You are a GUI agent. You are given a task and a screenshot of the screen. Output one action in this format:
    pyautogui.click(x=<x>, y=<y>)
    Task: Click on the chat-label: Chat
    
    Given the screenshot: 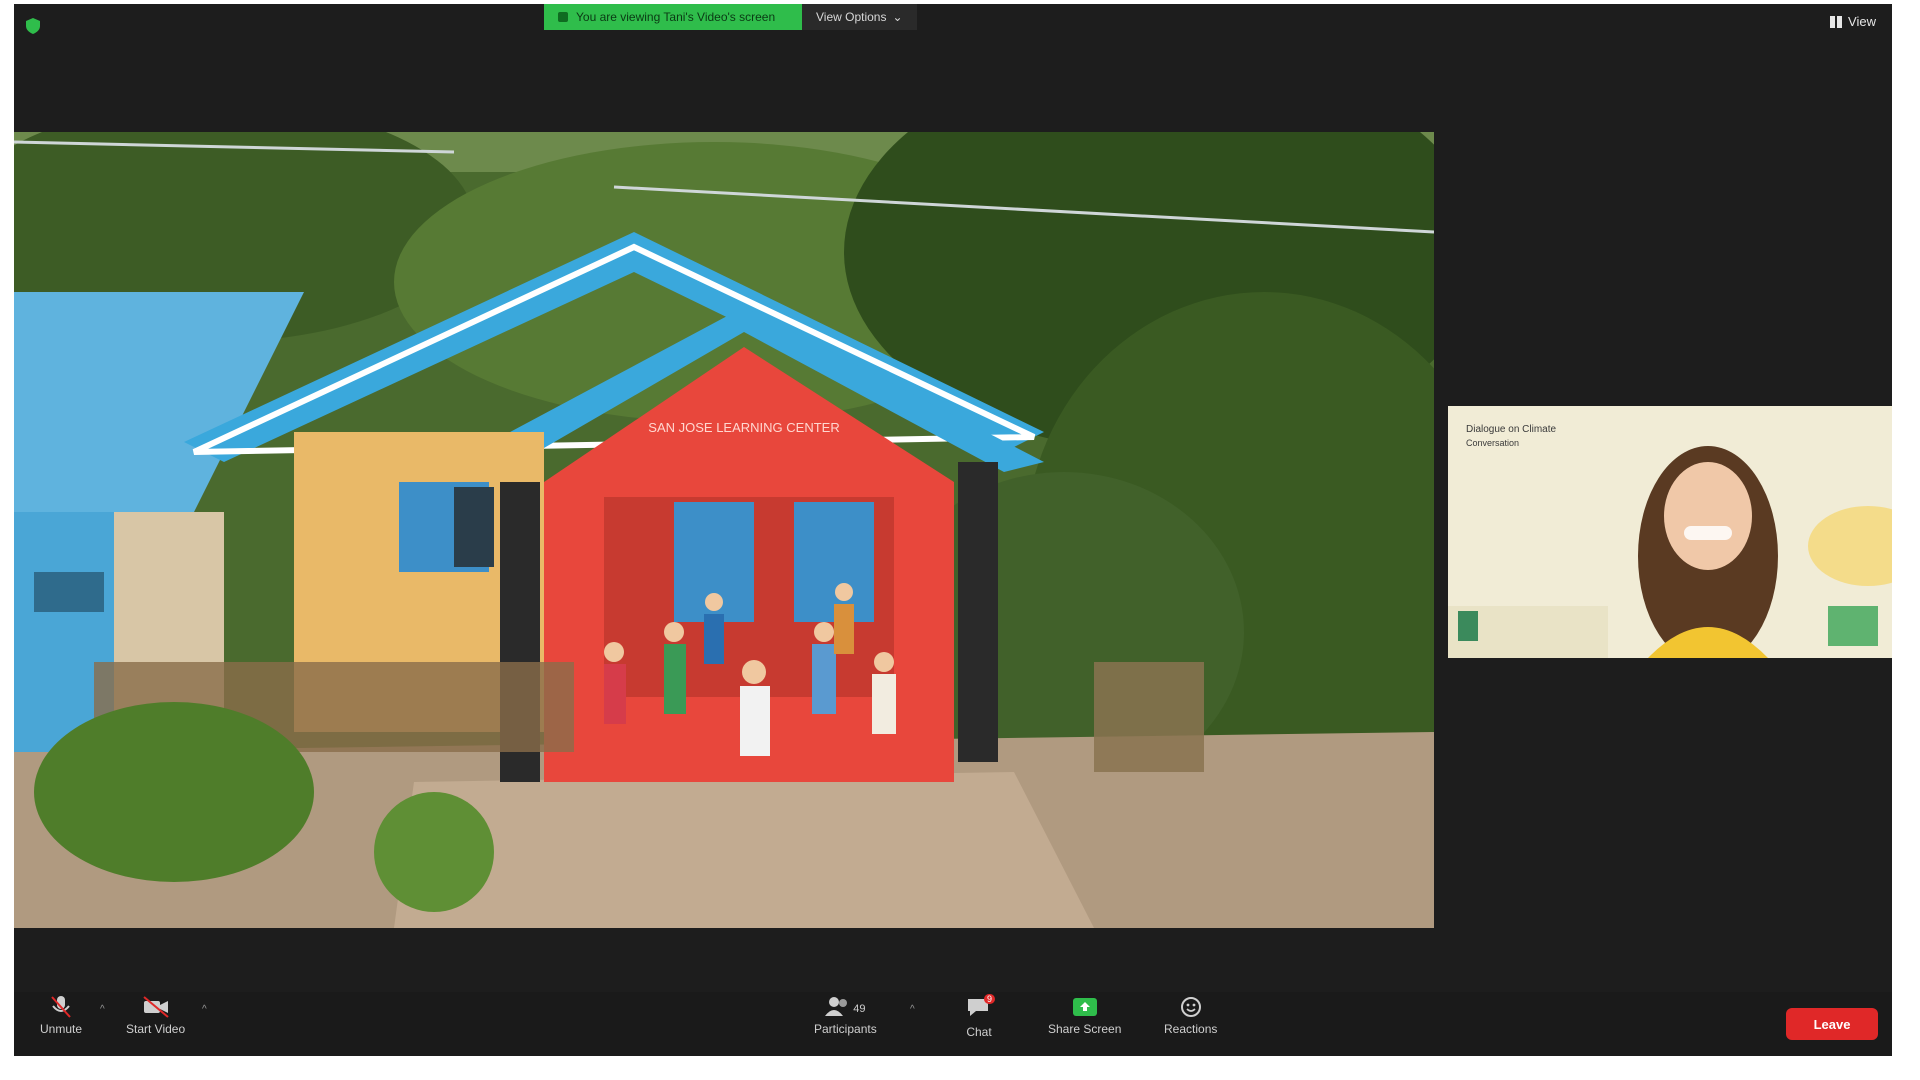 What is the action you would take?
    pyautogui.click(x=979, y=1032)
    